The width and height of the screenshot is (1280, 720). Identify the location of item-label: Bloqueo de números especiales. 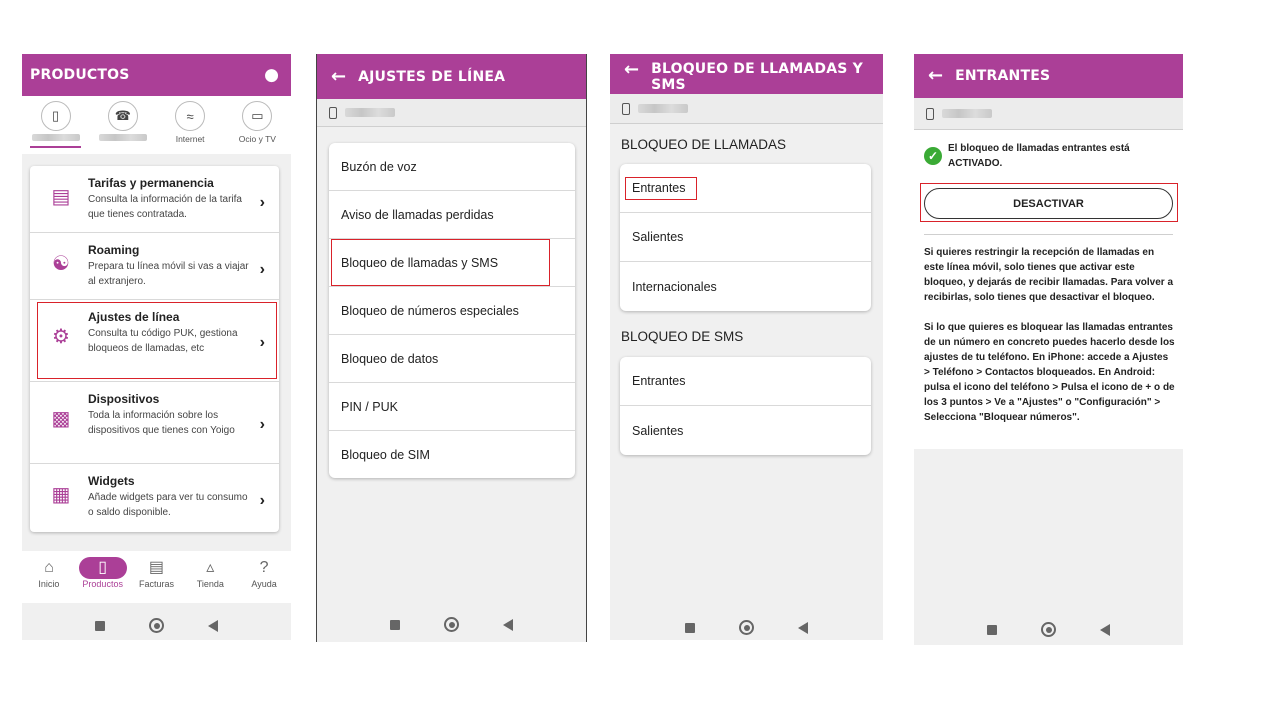
(430, 310).